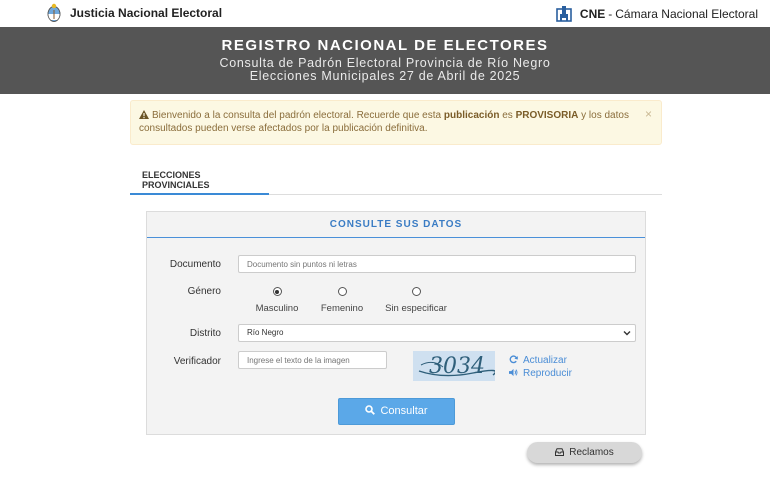 The image size is (770, 478). What do you see at coordinates (627, 333) in the screenshot?
I see `chevron-down-icon` at bounding box center [627, 333].